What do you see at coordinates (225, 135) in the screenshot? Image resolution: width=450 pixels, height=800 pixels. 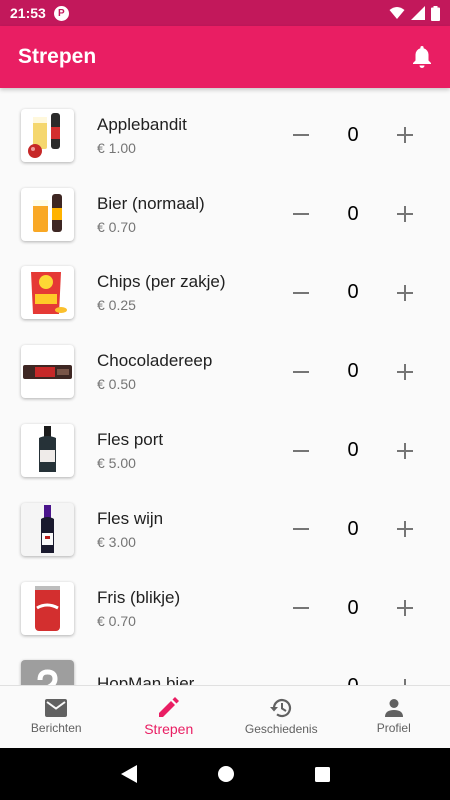 I see `list-item: Applebandit € 1.00 0` at bounding box center [225, 135].